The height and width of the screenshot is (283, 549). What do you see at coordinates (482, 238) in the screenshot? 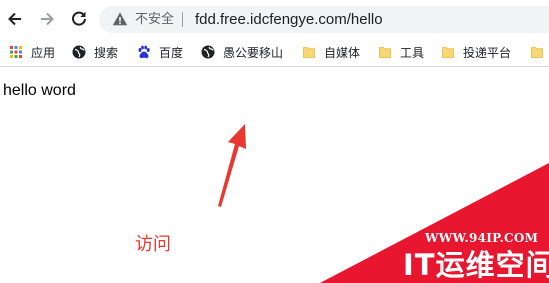
I see `watermark-site: WWW.94IP.COM` at bounding box center [482, 238].